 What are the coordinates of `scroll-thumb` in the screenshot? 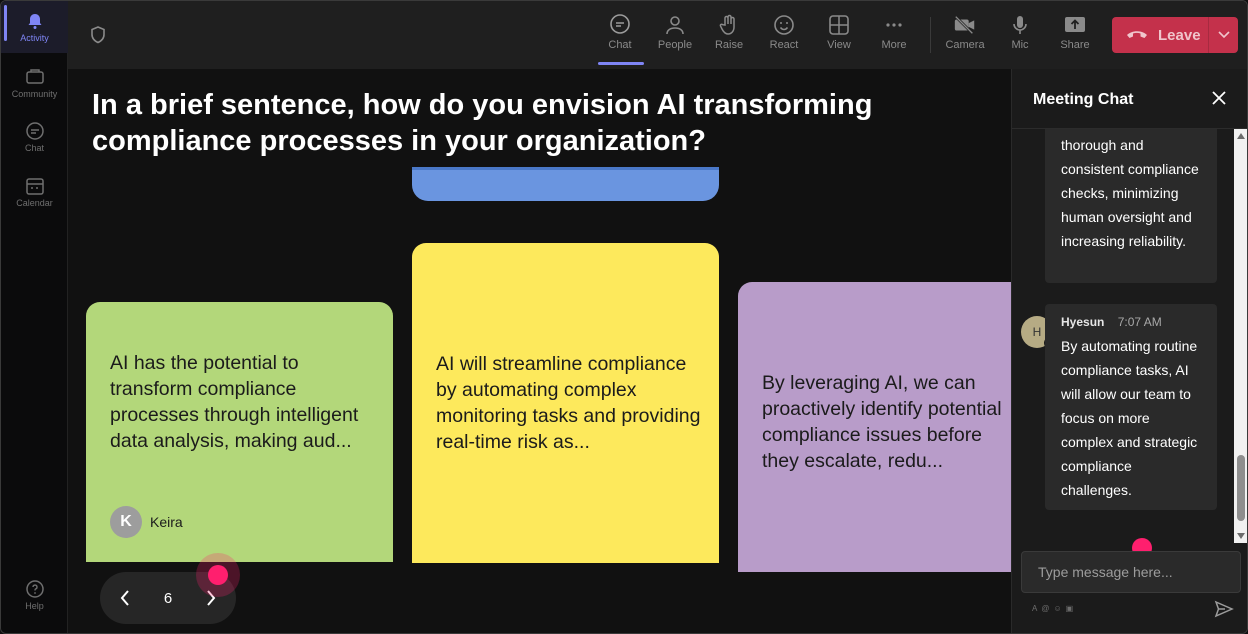 It's located at (1241, 488).